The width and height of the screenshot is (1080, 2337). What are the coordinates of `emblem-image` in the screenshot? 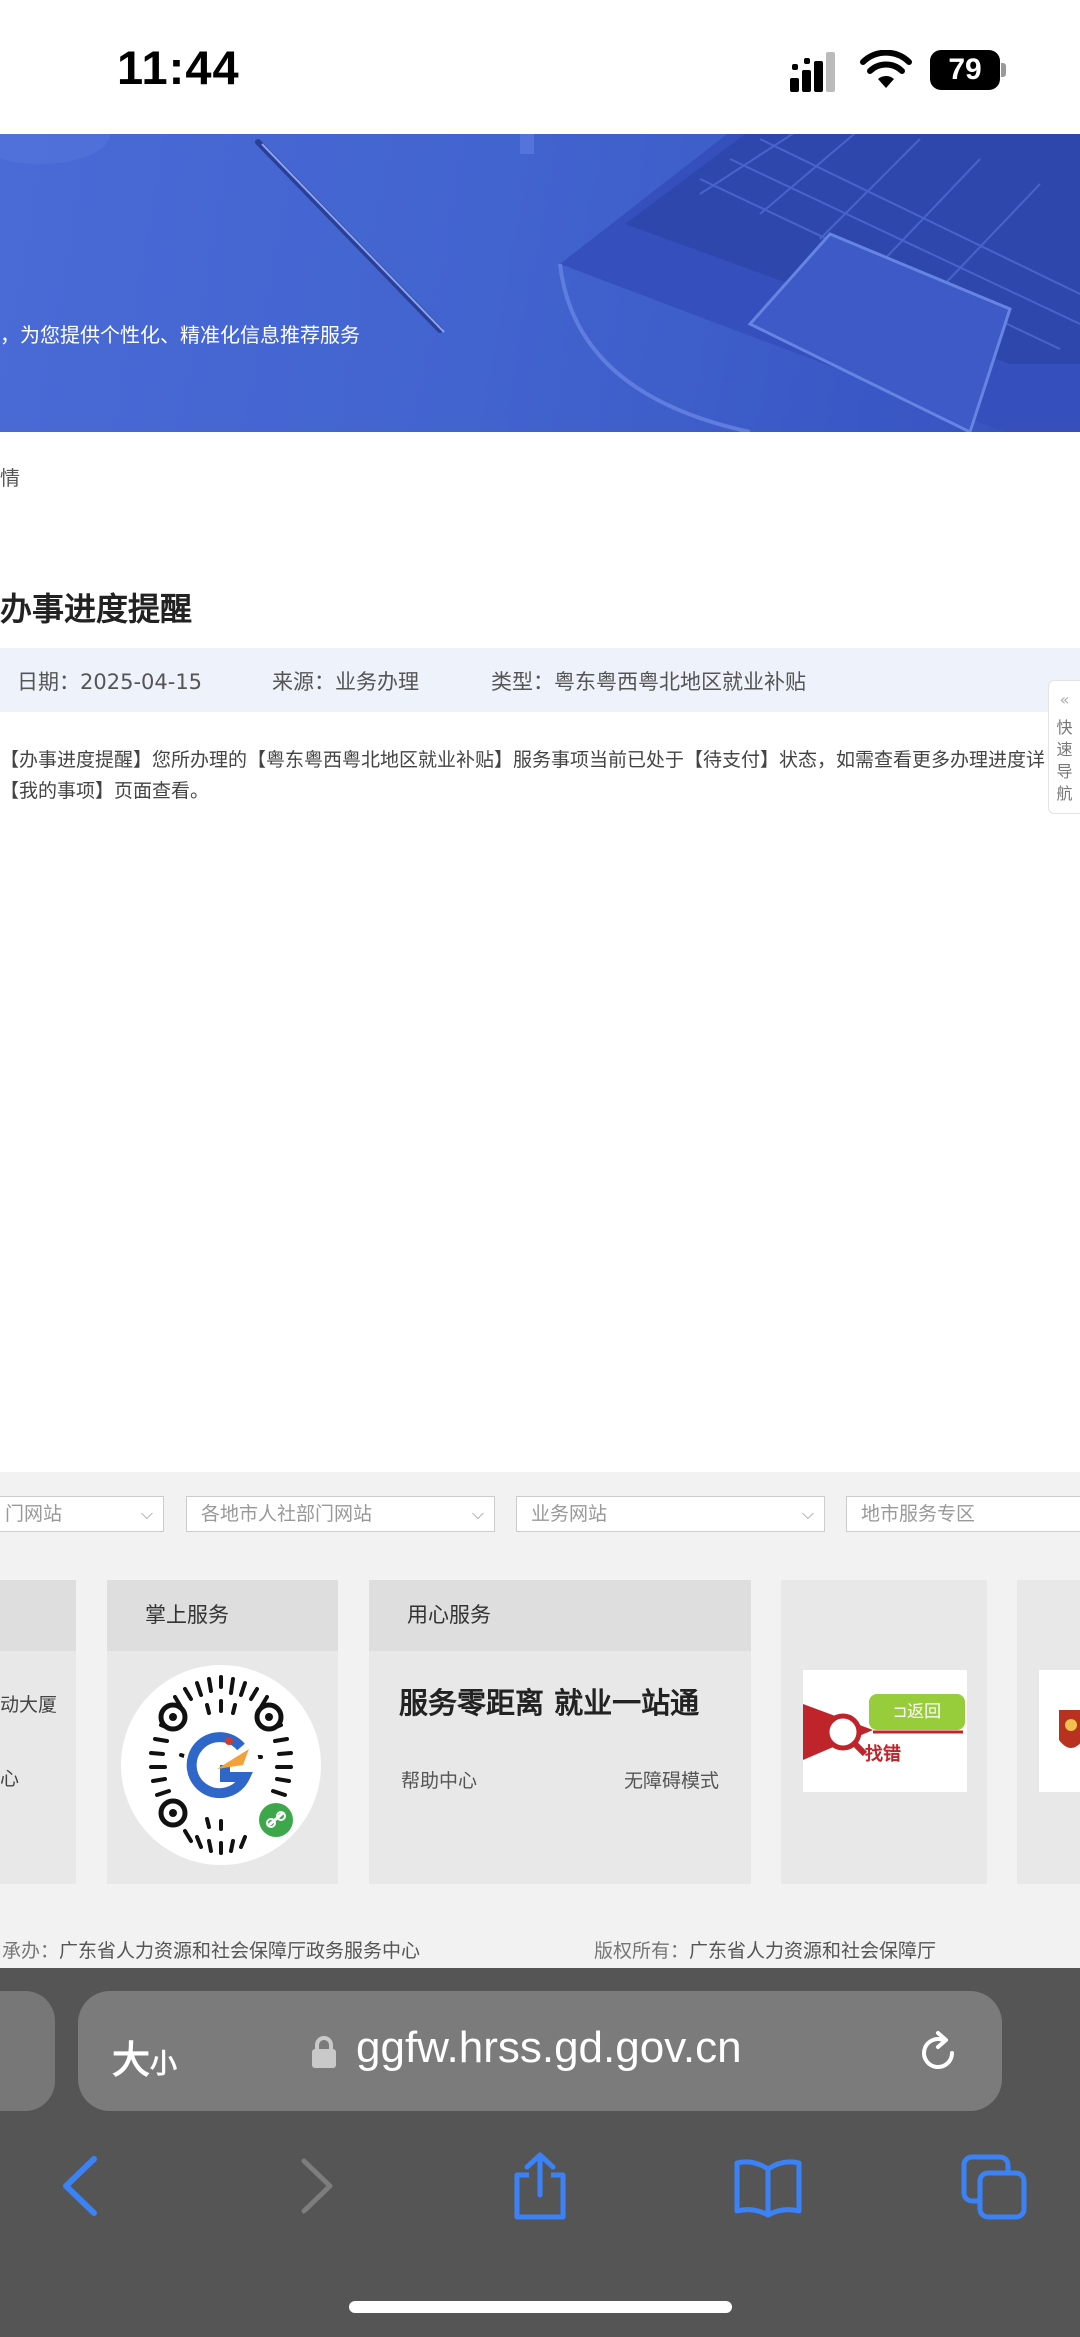 It's located at (1059, 1731).